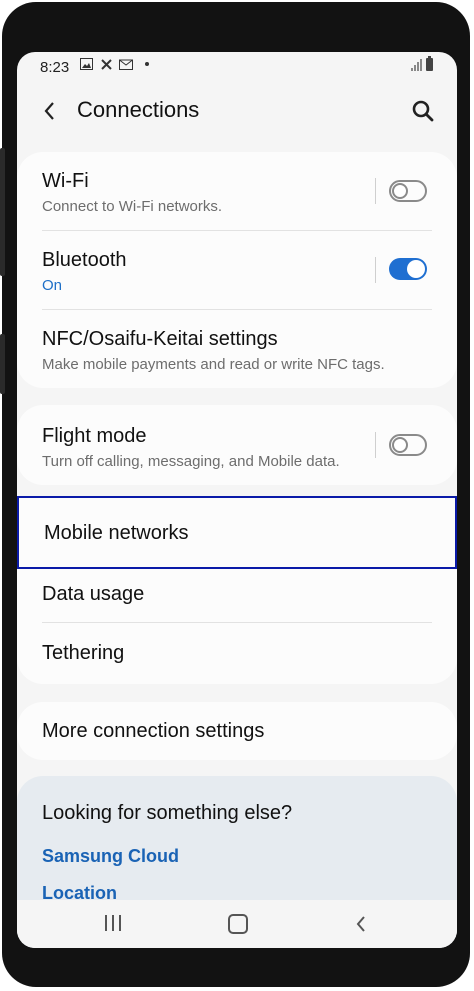  Describe the element at coordinates (132, 206) in the screenshot. I see `wifi-subtitle: Connect to Wi-Fi networks.` at that location.